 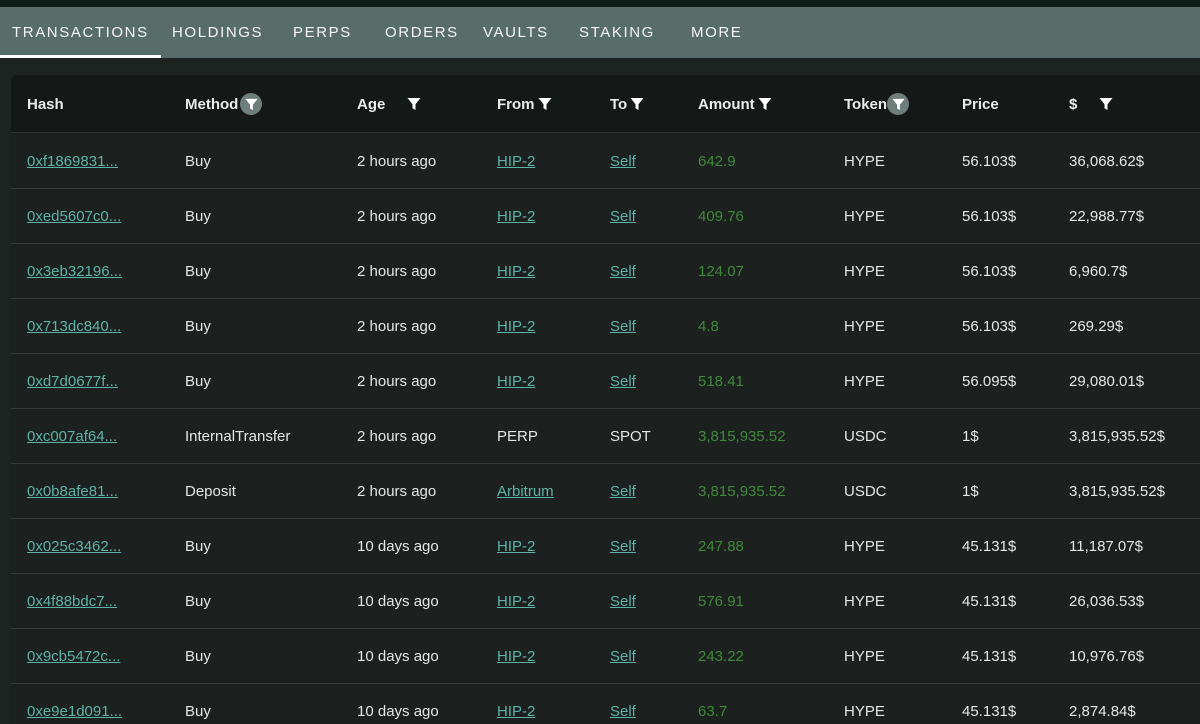 What do you see at coordinates (989, 326) in the screenshot?
I see `price-value: 56.103$` at bounding box center [989, 326].